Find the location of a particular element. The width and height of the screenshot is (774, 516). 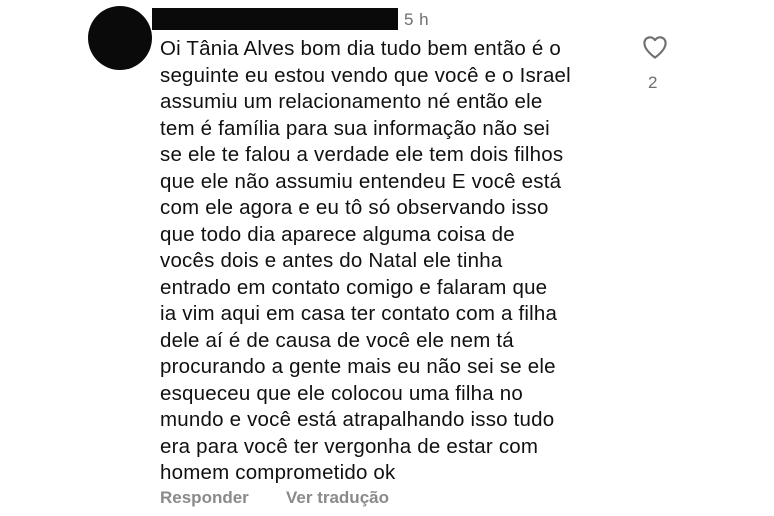

comment-line: esqueceu que ele colocou uma filha no is located at coordinates (341, 393).